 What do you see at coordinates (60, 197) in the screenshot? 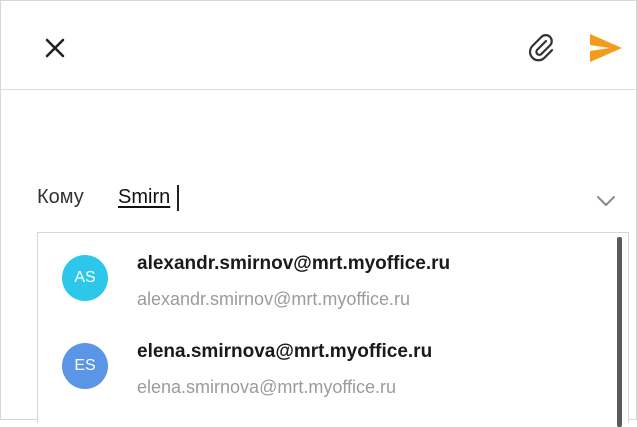
I see `recipient-label: Кому` at bounding box center [60, 197].